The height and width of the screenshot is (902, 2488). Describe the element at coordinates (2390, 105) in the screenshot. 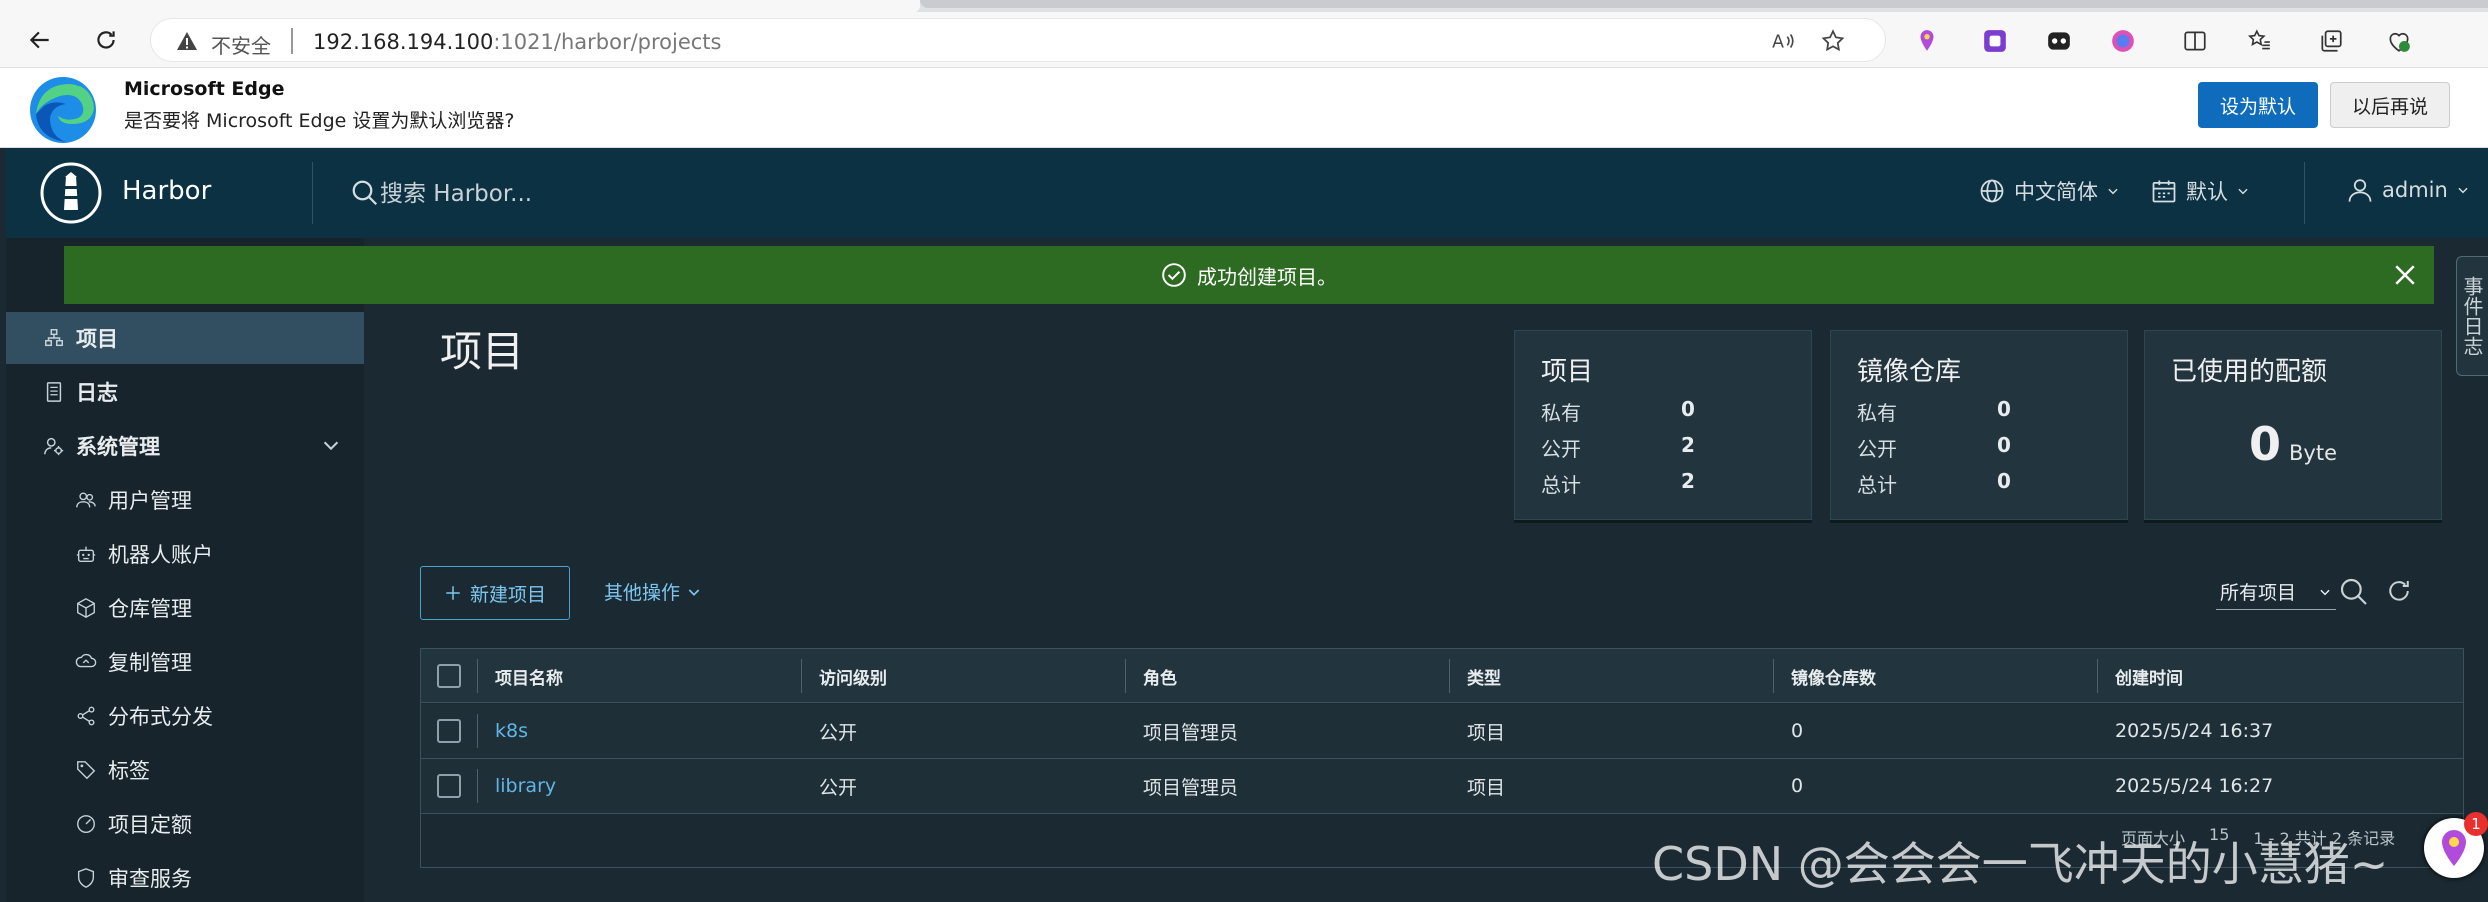

I see `later-button: 以后再说` at that location.